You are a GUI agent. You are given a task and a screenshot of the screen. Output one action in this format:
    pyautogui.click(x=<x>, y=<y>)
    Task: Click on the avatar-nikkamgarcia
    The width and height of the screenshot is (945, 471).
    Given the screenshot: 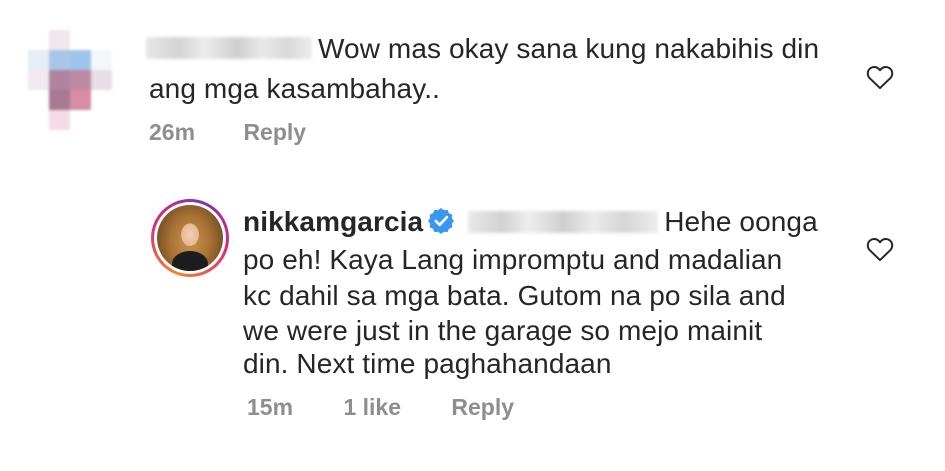 What is the action you would take?
    pyautogui.click(x=190, y=238)
    